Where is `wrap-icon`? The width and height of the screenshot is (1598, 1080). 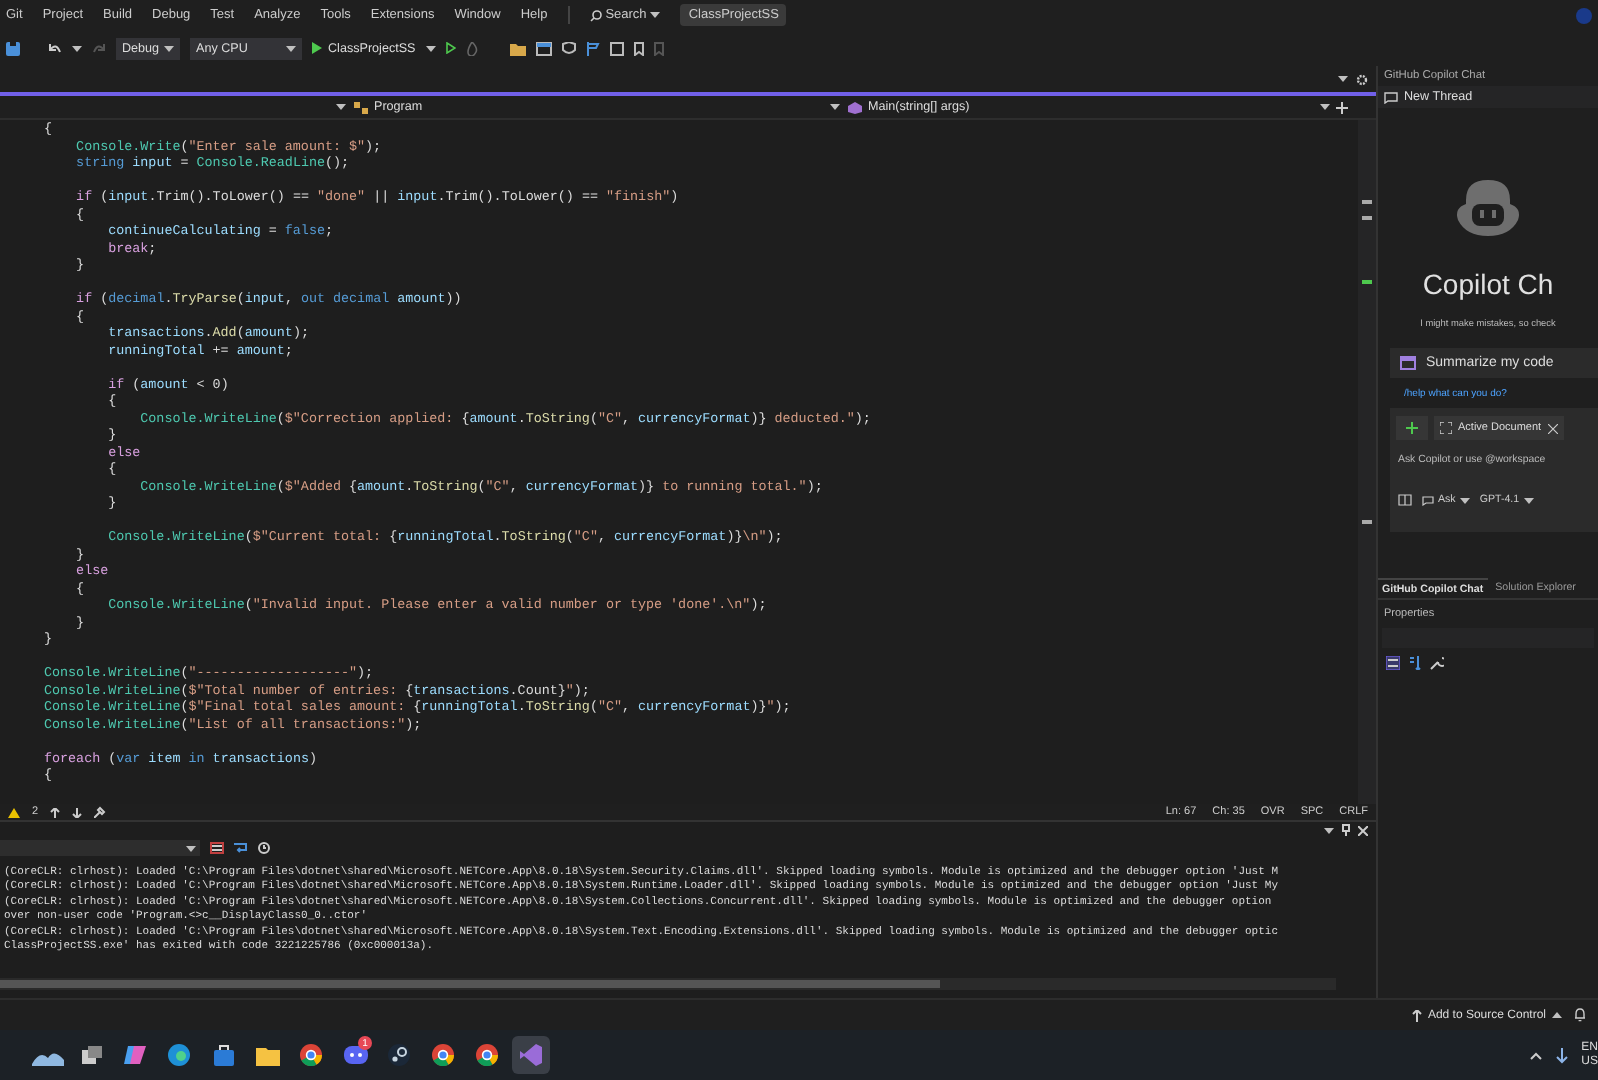
wrap-icon is located at coordinates (241, 848).